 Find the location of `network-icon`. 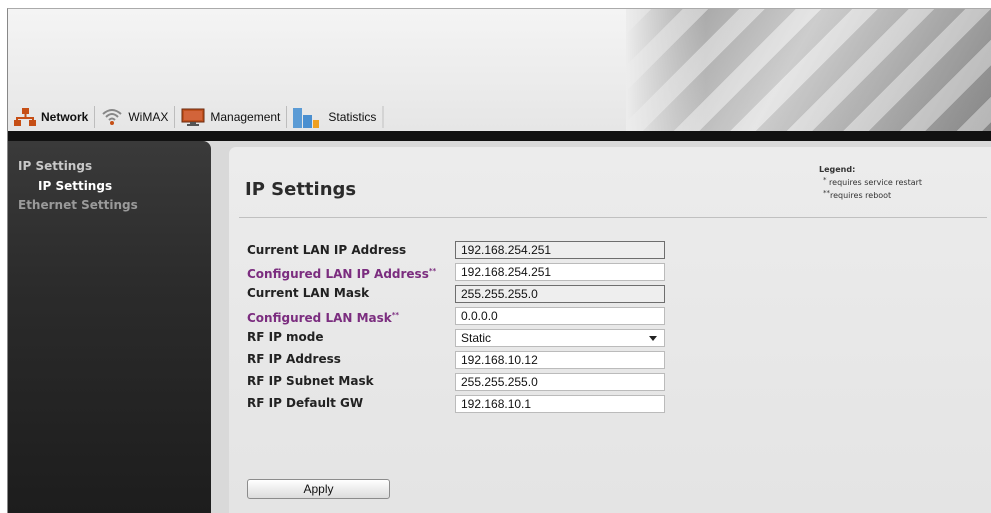

network-icon is located at coordinates (25, 117).